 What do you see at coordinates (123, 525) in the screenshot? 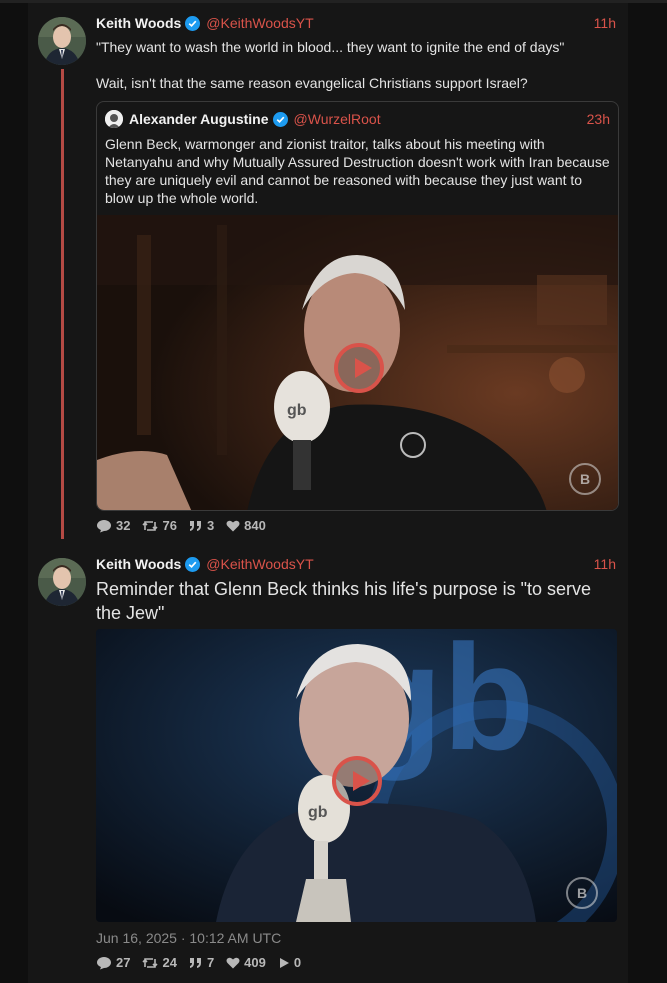
I see `reply-count: 32` at bounding box center [123, 525].